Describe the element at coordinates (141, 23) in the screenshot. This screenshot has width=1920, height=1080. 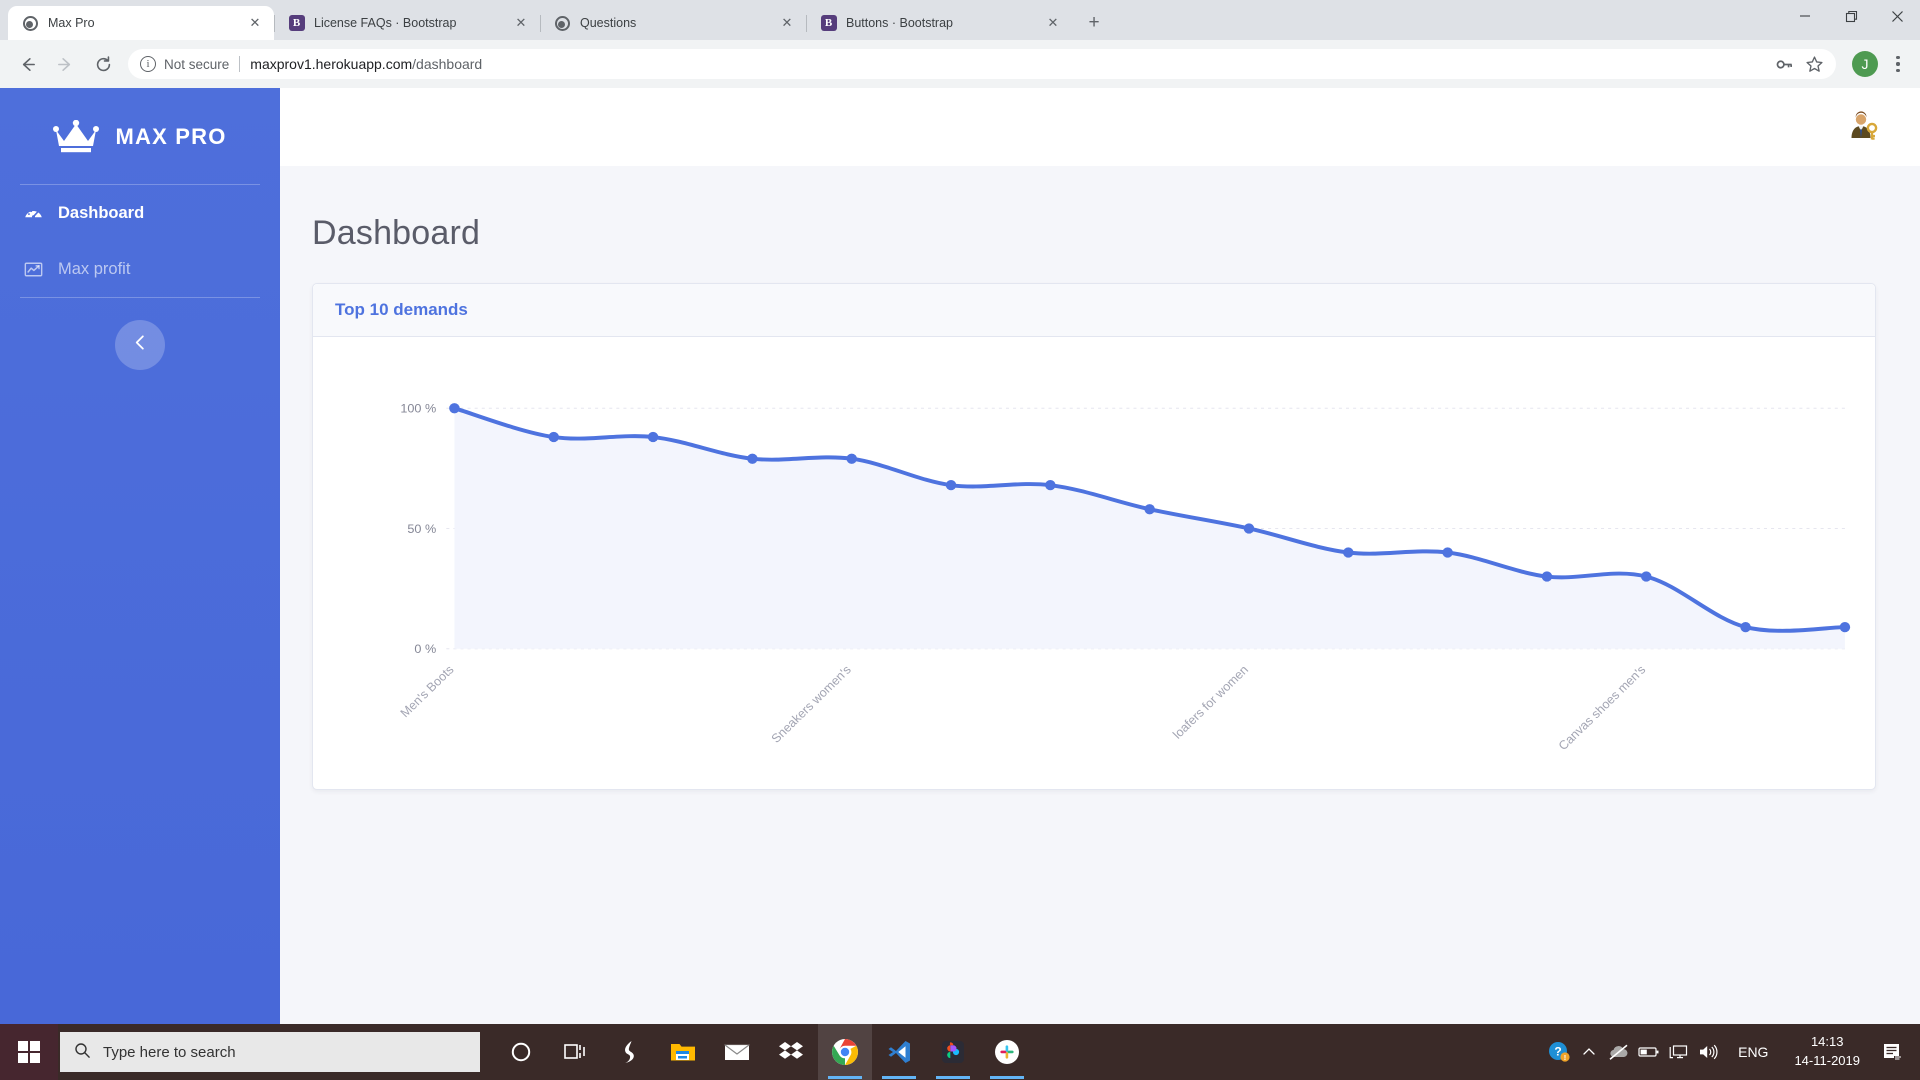
I see `browser-tab-1: Max Pro ✕` at that location.